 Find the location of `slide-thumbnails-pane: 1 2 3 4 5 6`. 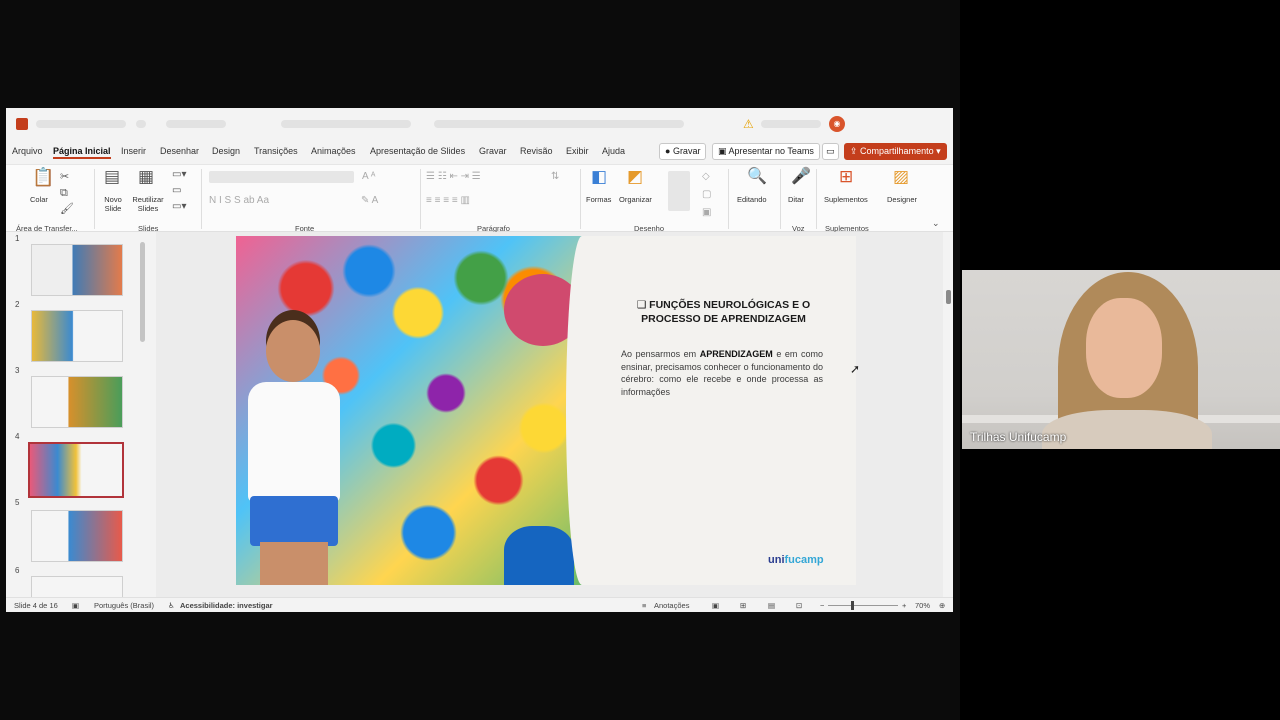

slide-thumbnails-pane: 1 2 3 4 5 6 is located at coordinates (81, 415).